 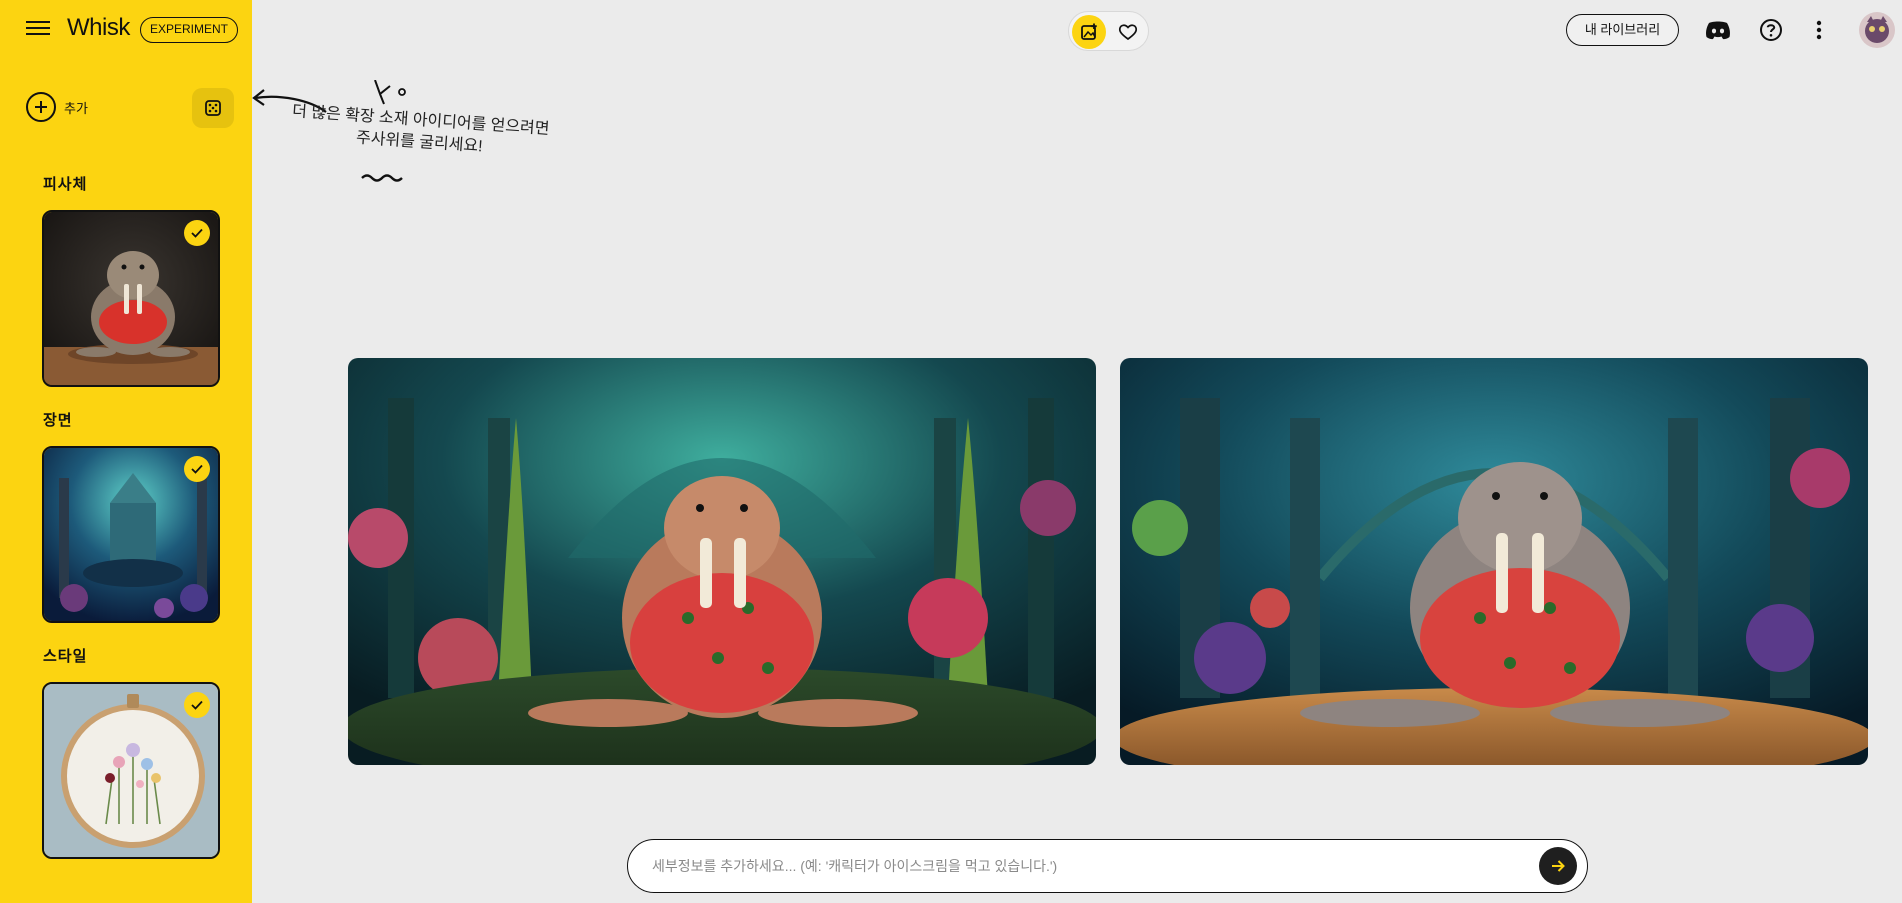 I want to click on generate-view-button, so click(x=1089, y=32).